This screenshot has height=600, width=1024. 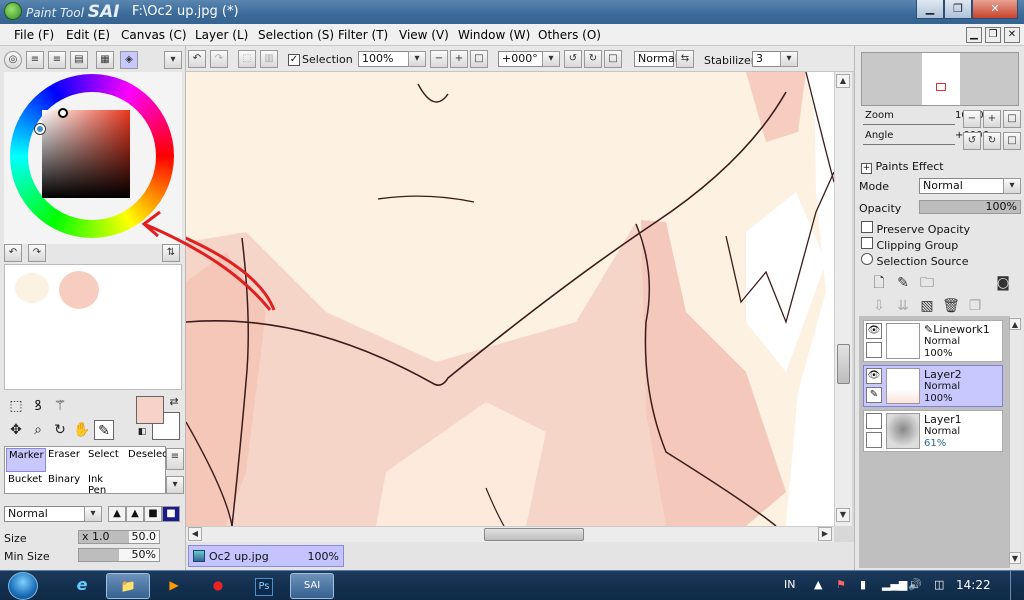 I want to click on tray-expand-icon: ▲, so click(x=818, y=584).